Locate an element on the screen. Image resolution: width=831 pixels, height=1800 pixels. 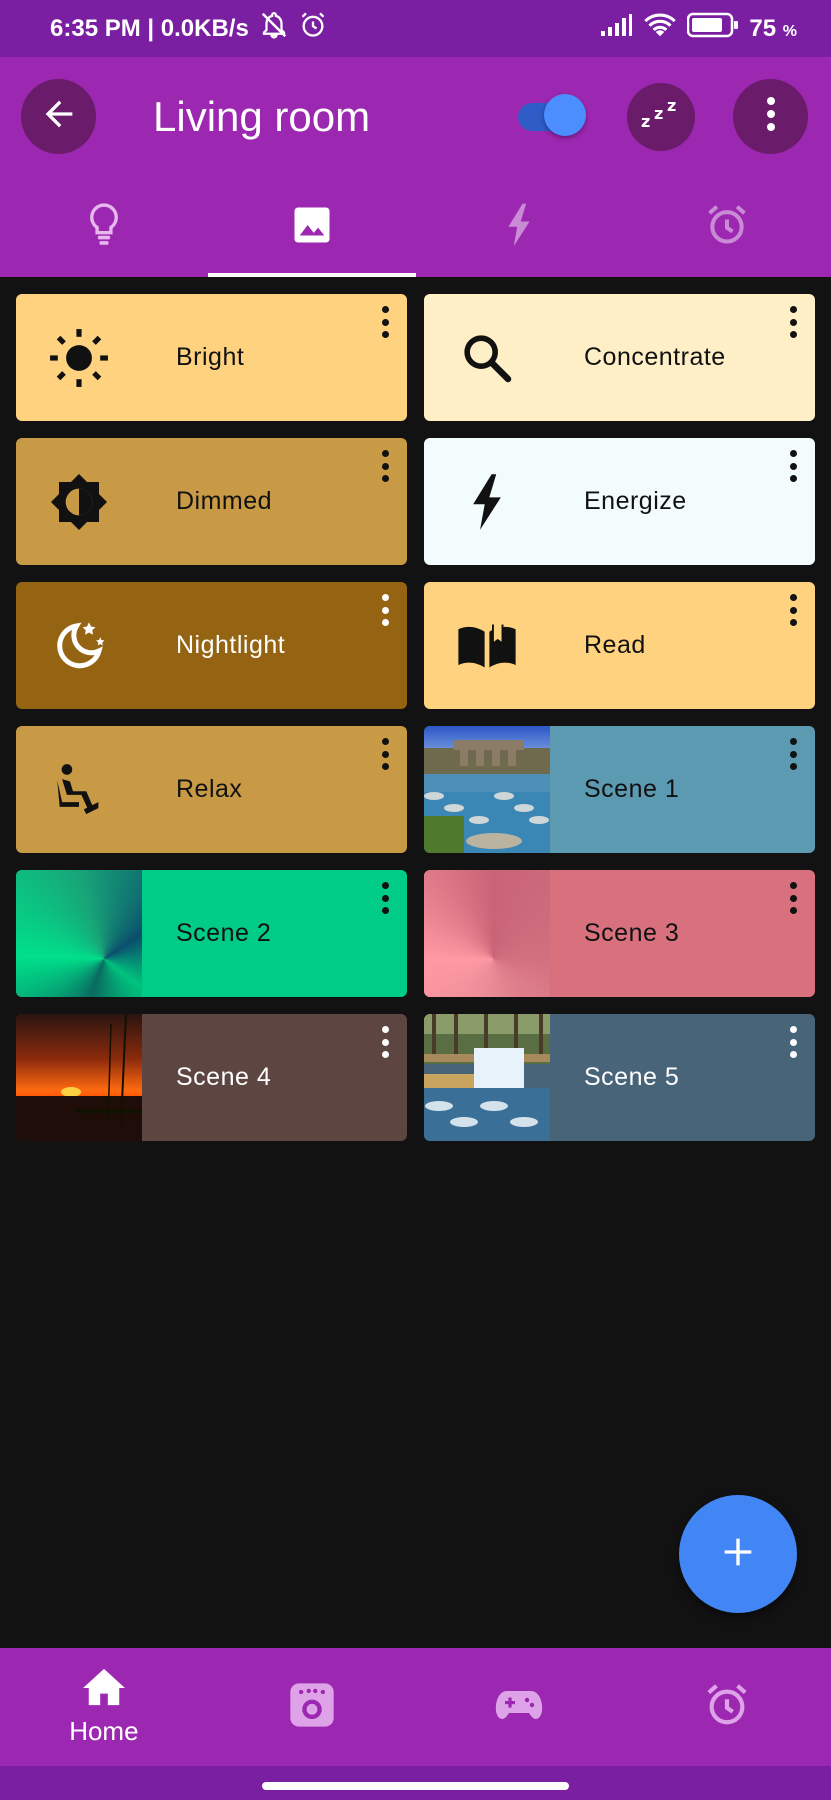
scene-card: Scene 1 is located at coordinates (619, 789).